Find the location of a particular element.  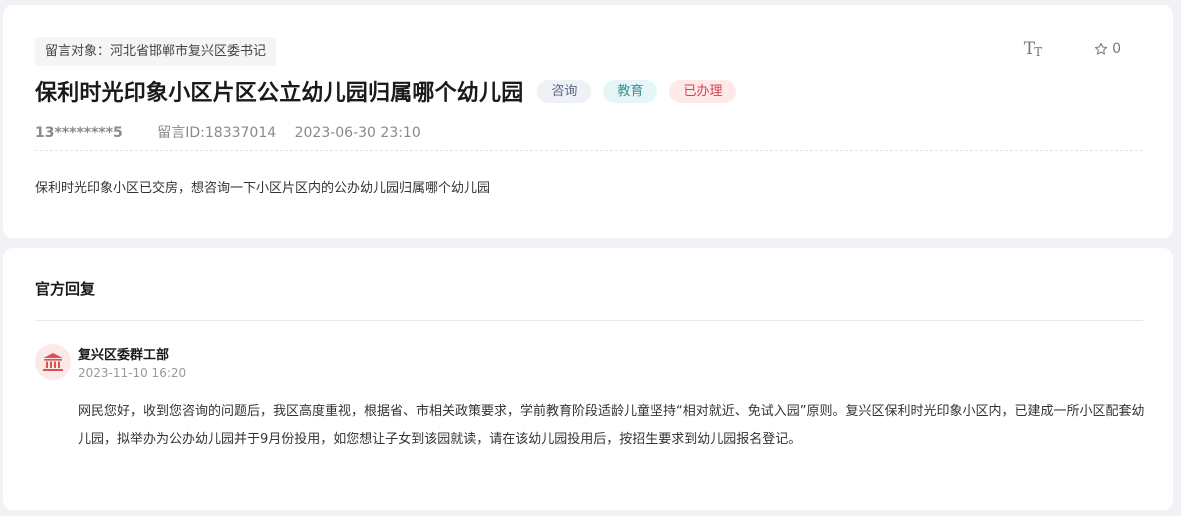

star-icon is located at coordinates (1101, 48).